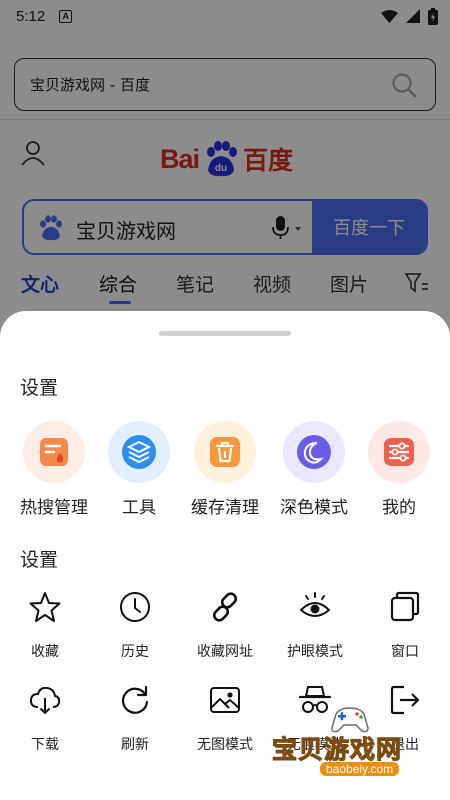 This screenshot has width=450, height=800. What do you see at coordinates (315, 604) in the screenshot?
I see `eye-icon` at bounding box center [315, 604].